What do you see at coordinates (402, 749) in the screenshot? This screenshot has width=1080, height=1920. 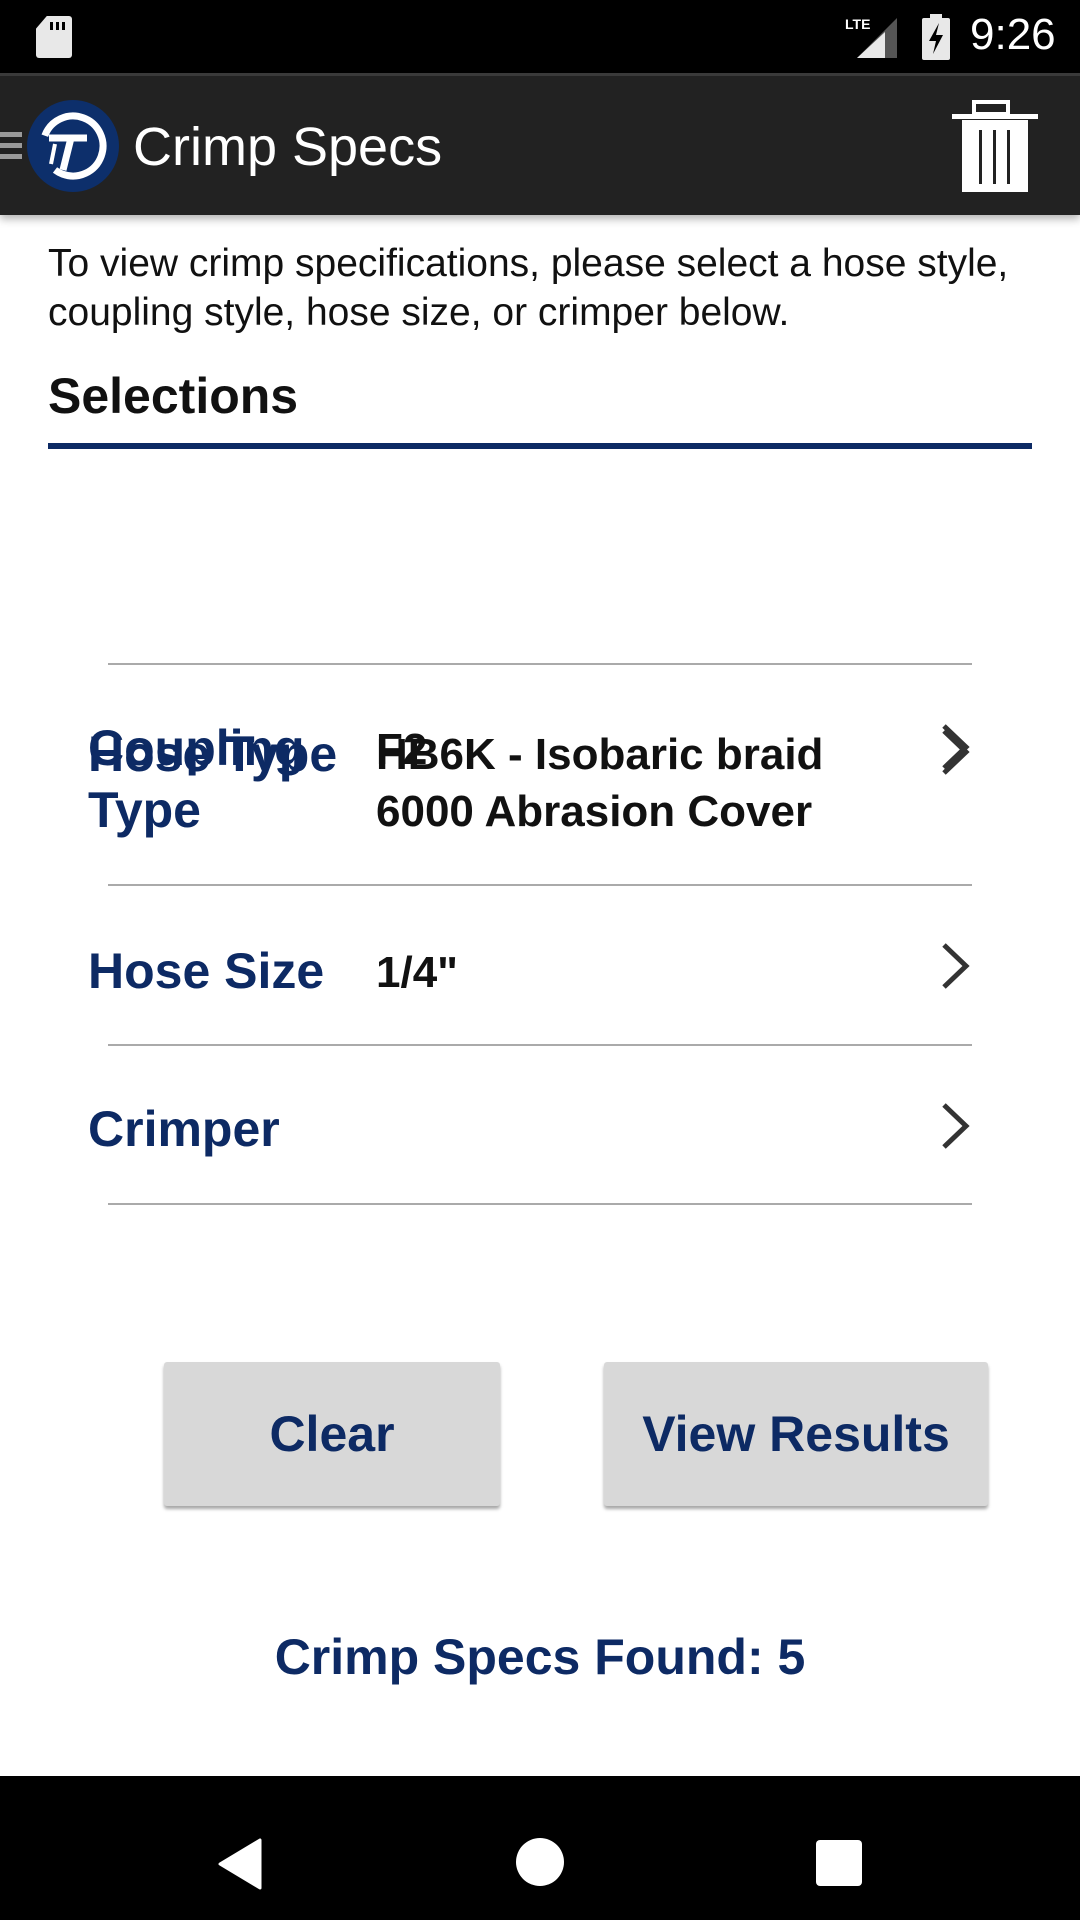 I see `row-value: F2` at bounding box center [402, 749].